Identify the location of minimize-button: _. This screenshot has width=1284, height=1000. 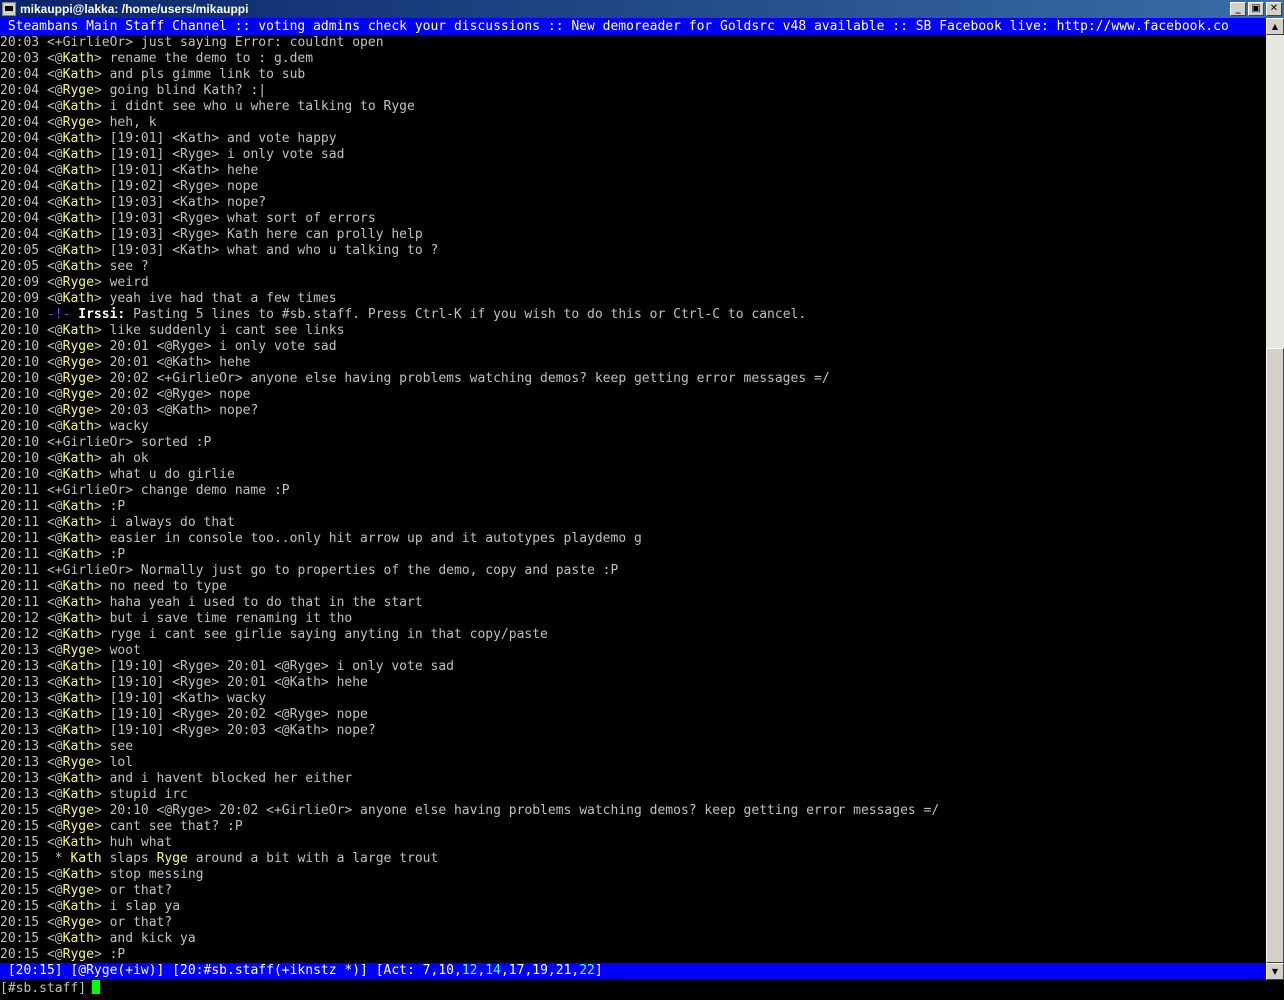
(1238, 9).